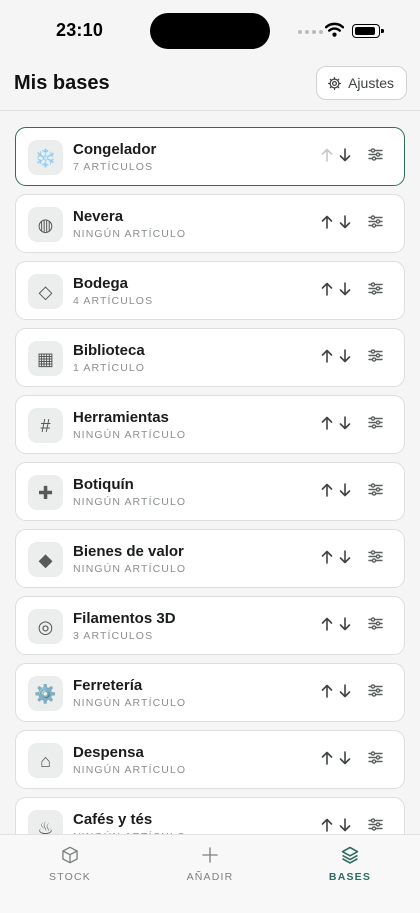 The height and width of the screenshot is (913, 420). What do you see at coordinates (45, 224) in the screenshot?
I see `circle-grid-icon: ◍` at bounding box center [45, 224].